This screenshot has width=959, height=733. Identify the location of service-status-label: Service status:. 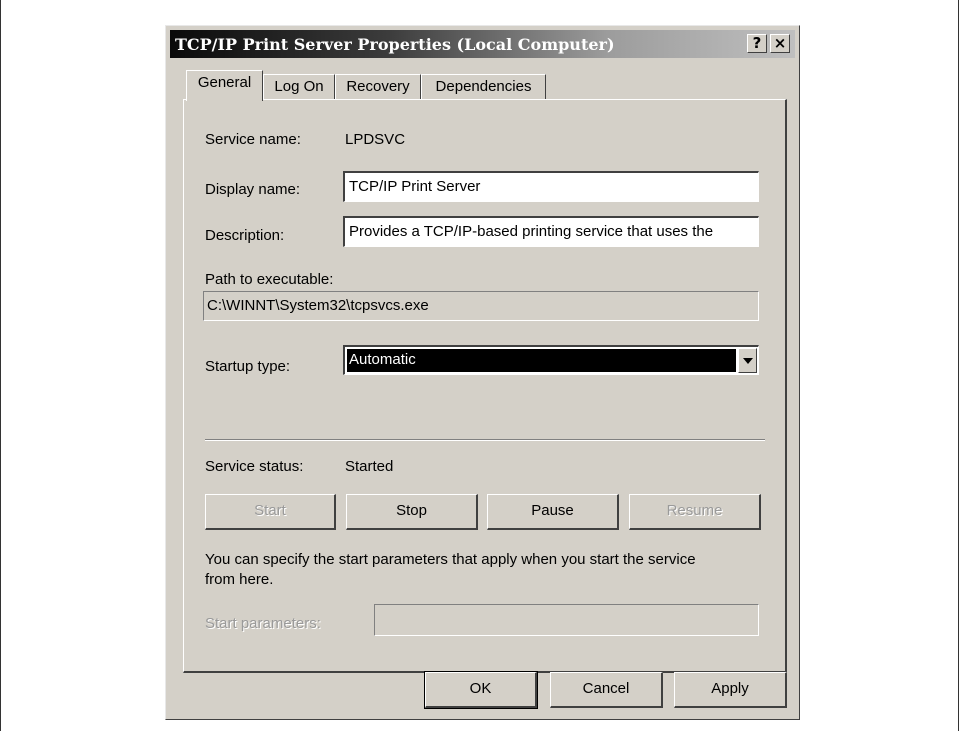
(254, 466).